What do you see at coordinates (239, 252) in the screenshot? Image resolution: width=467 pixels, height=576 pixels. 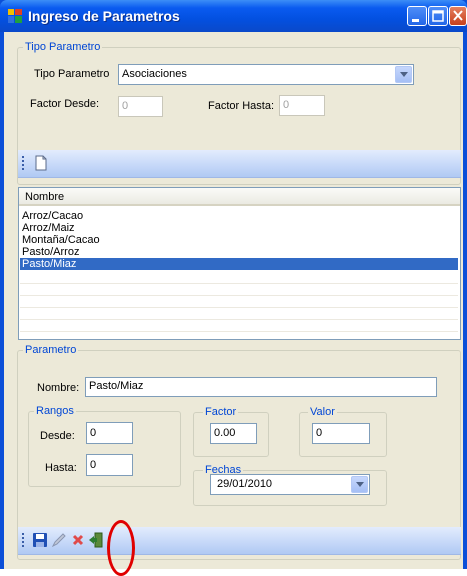 I see `list-item: Pasto/Arroz` at bounding box center [239, 252].